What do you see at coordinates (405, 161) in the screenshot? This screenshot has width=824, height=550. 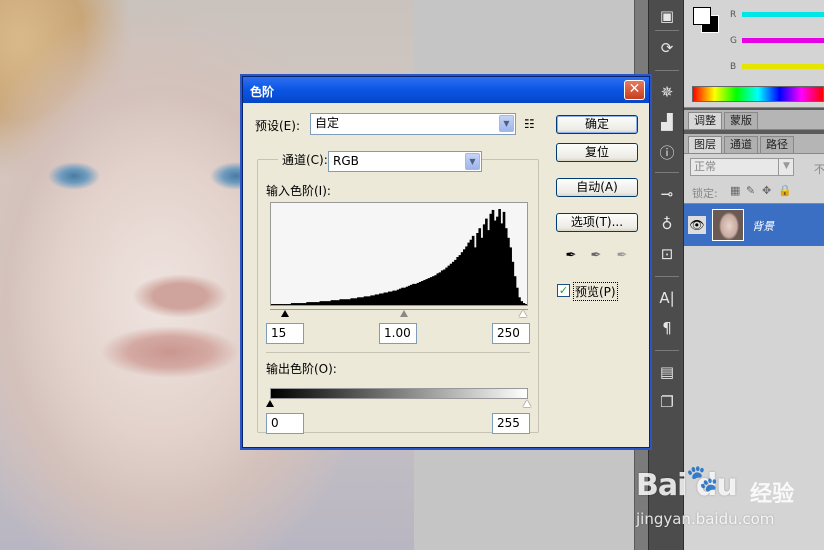 I see `channel-select: RGB ▼` at bounding box center [405, 161].